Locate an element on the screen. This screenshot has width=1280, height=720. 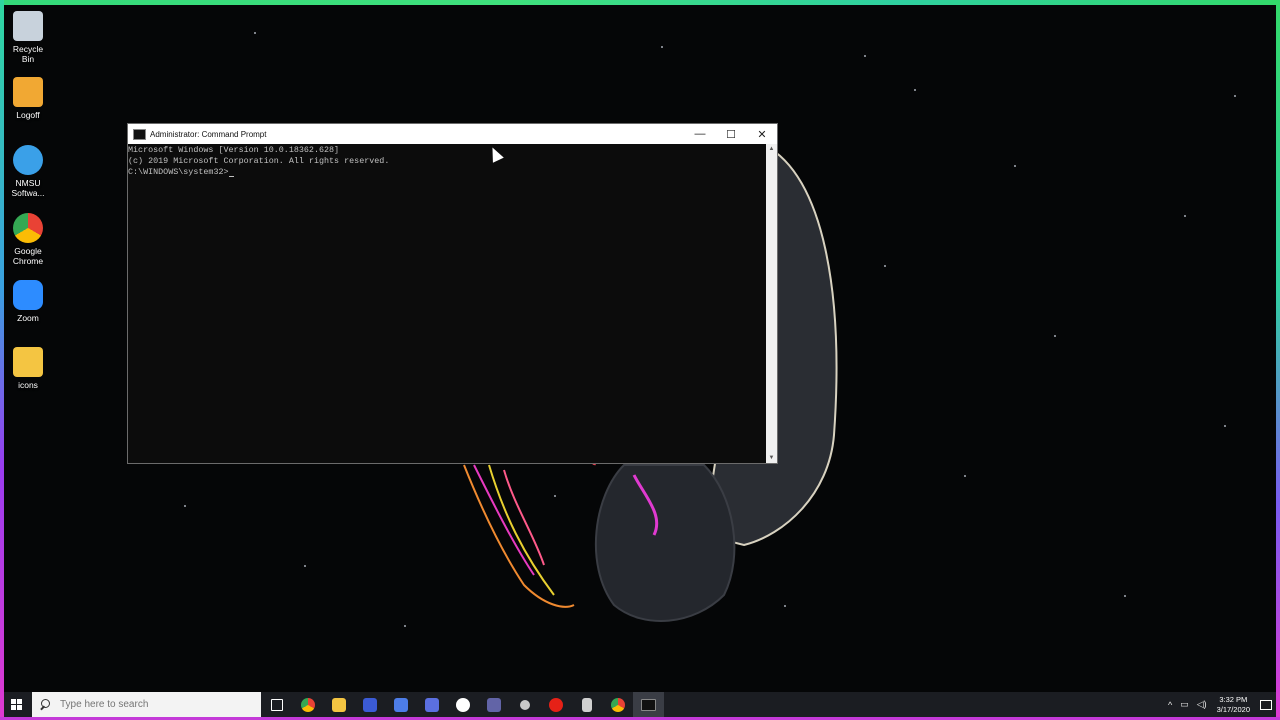
taskbar: ^ ▭ ◁) 3:32 PM 3/17/2020 is located at coordinates (640, 704).